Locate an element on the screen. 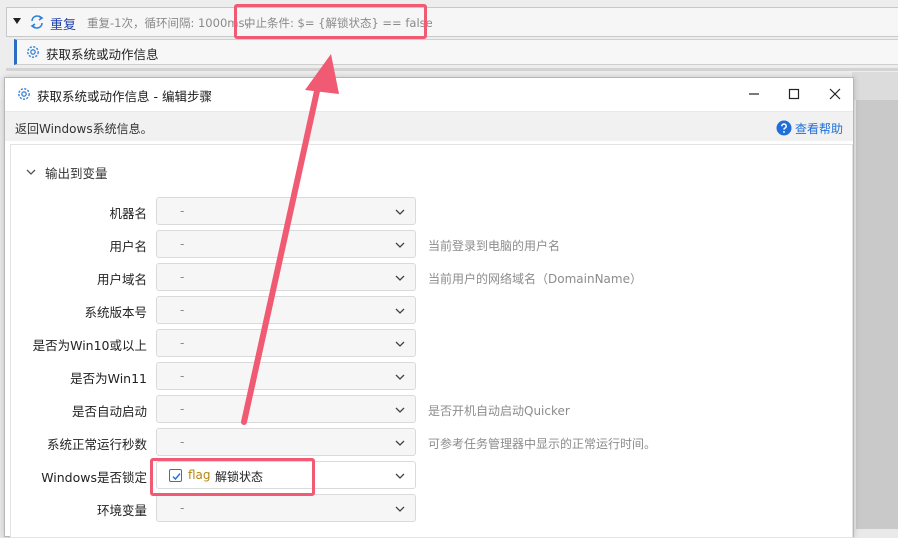 This screenshot has width=898, height=538. field-row-is-win11: 是否为Win11 - is located at coordinates (432, 376).